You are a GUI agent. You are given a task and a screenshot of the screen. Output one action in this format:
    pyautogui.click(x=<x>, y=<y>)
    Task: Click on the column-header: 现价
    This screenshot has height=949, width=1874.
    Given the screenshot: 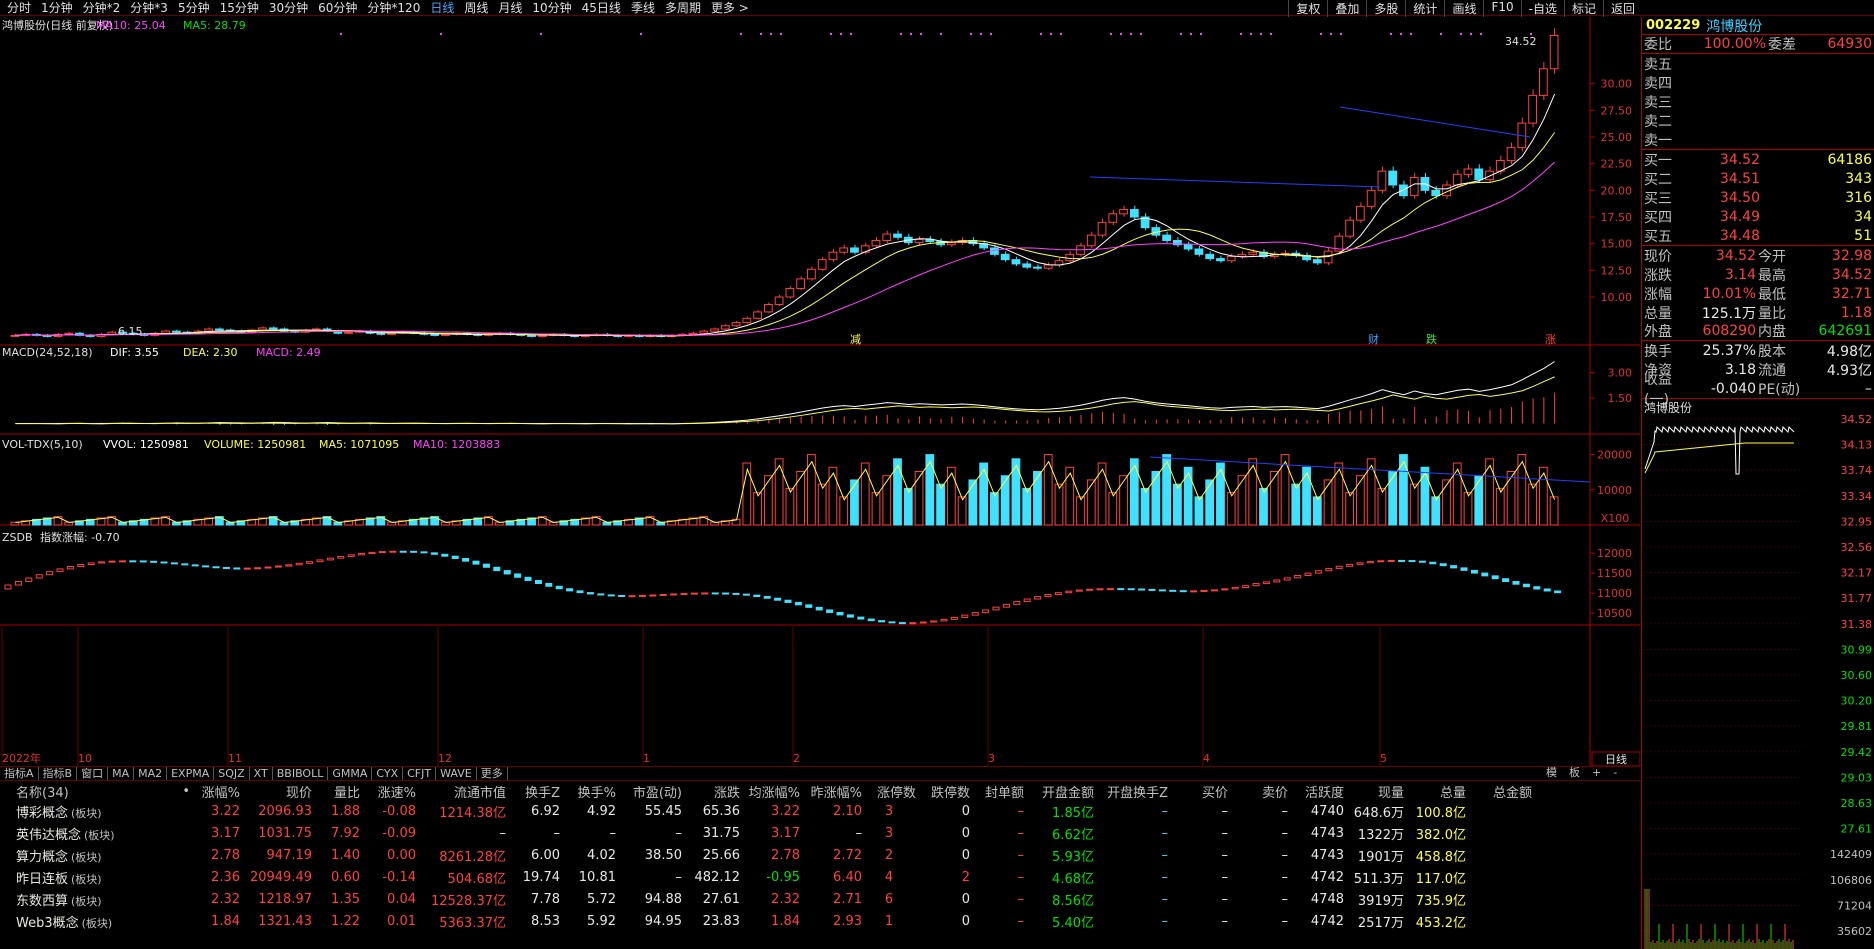 What is the action you would take?
    pyautogui.click(x=276, y=791)
    